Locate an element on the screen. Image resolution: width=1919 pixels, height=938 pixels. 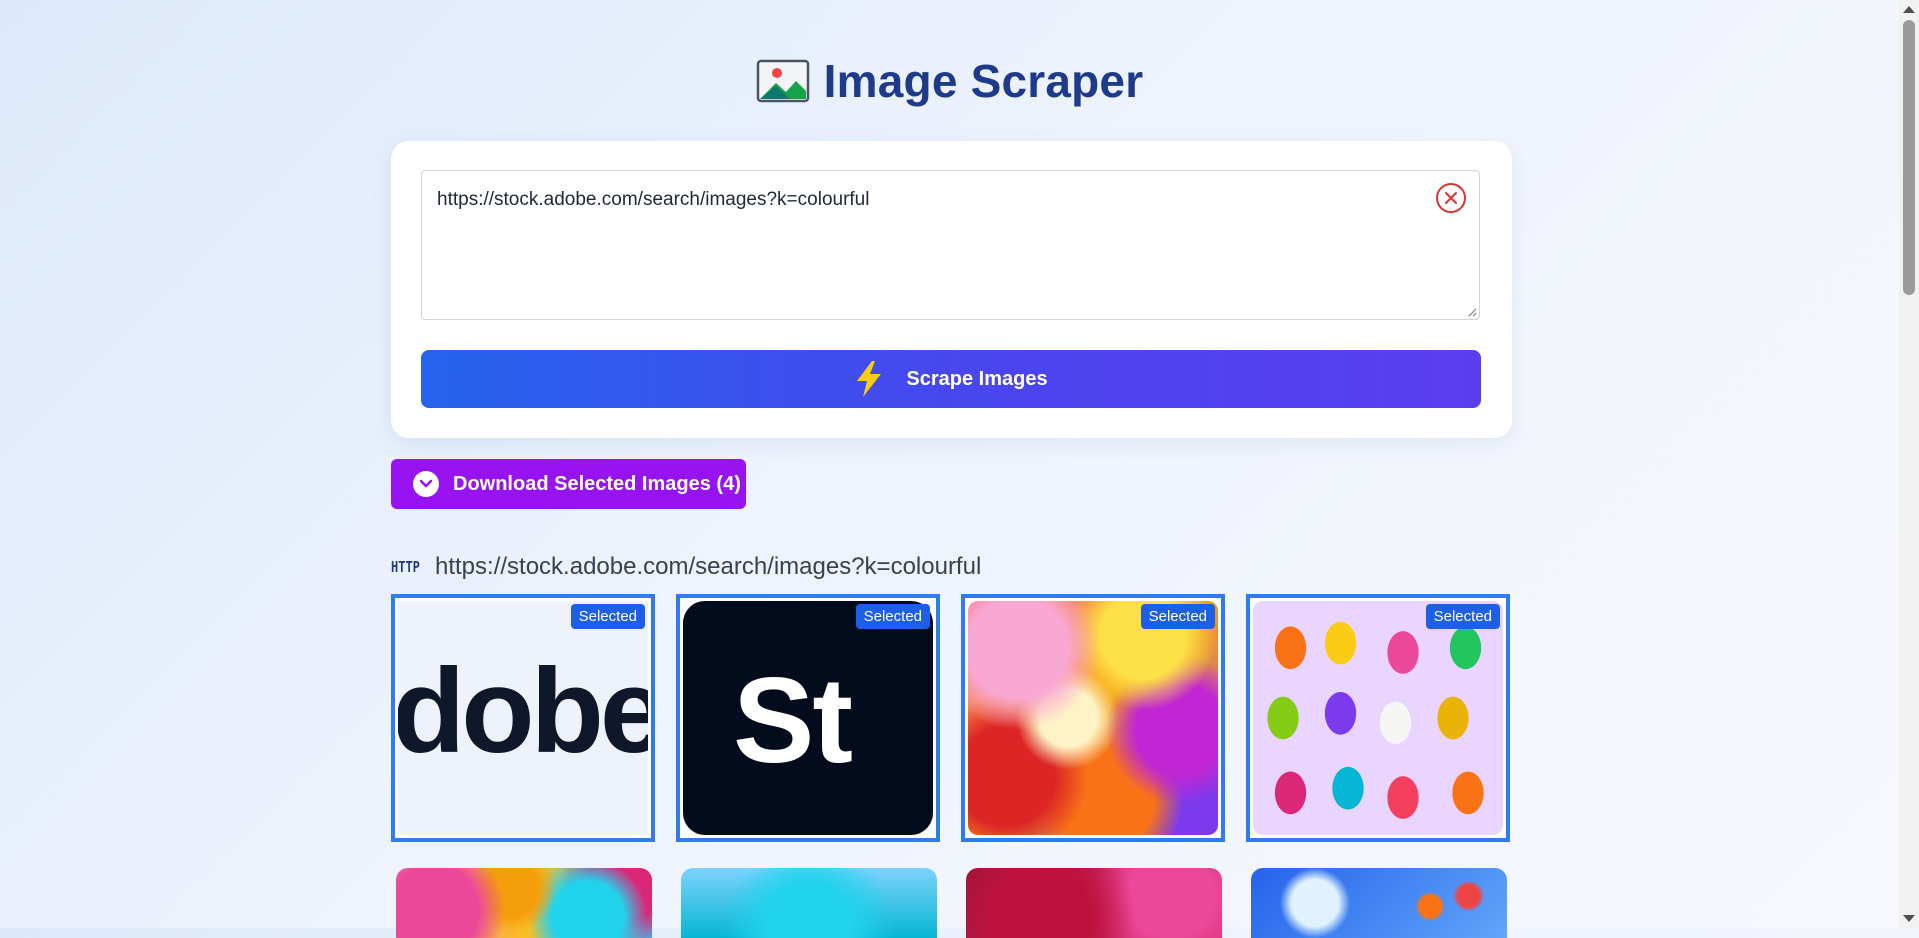
image-macarons is located at coordinates (1378, 718).